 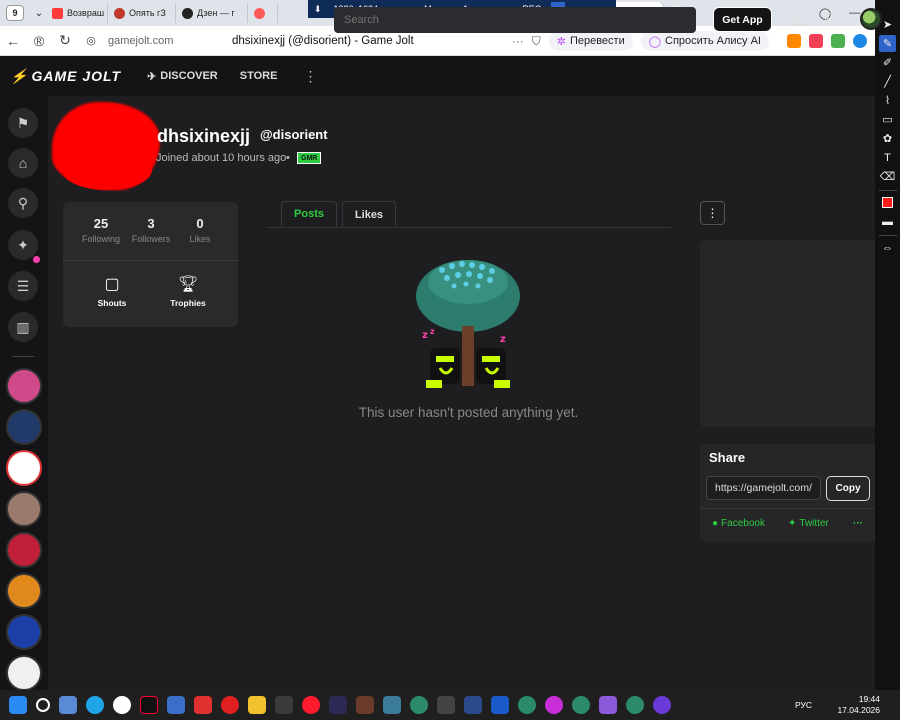 What do you see at coordinates (437, 76) in the screenshot?
I see `gamejolt-topbar: ⚡ GAME JOLT ✈ DISCOVER STORE ⋮` at bounding box center [437, 76].